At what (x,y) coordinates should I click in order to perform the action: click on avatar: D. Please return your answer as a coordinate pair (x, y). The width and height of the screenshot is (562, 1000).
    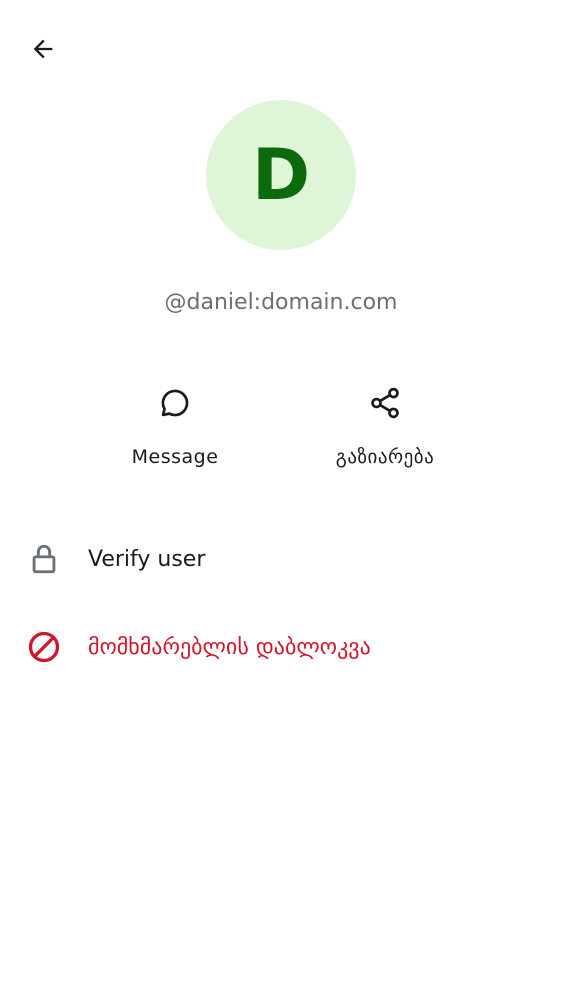
    Looking at the image, I should click on (281, 175).